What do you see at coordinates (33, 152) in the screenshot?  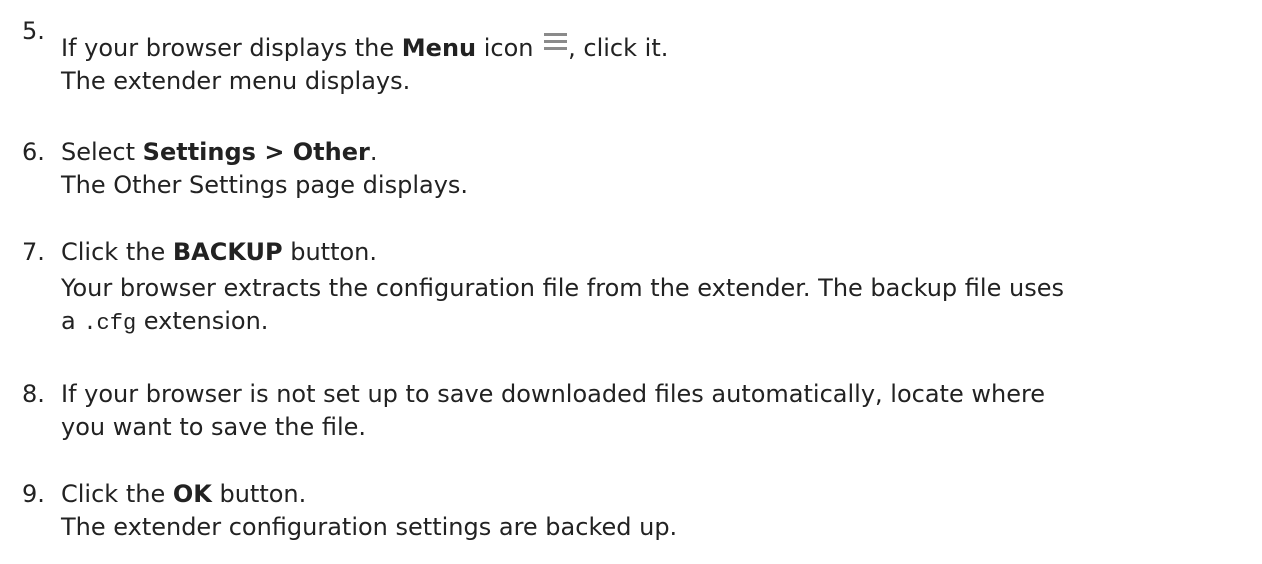 I see `step-number: 6.` at bounding box center [33, 152].